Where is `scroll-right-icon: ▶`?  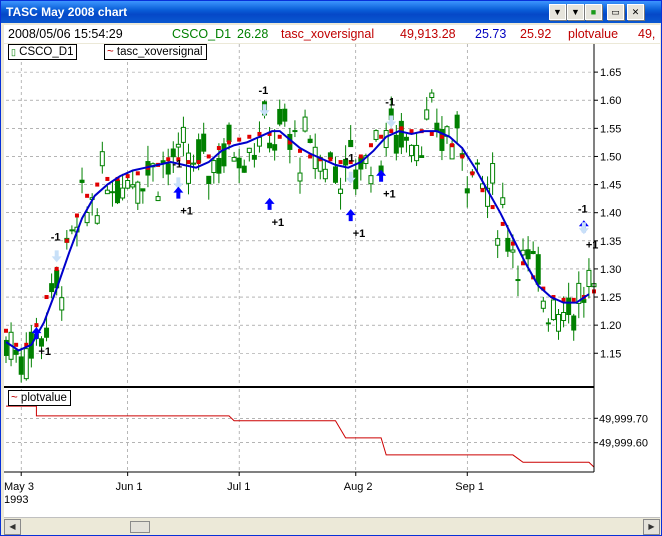 scroll-right-icon: ▶ is located at coordinates (651, 527).